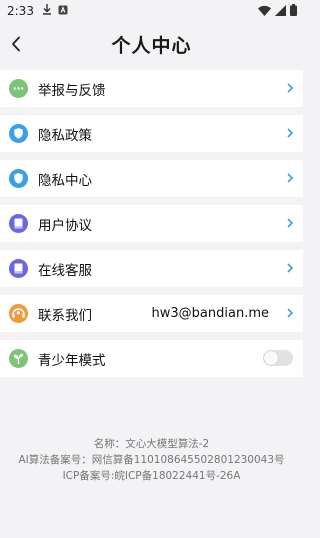  I want to click on menu-item-contact-us: 联系我们 hw3@bandian.me, so click(151, 313).